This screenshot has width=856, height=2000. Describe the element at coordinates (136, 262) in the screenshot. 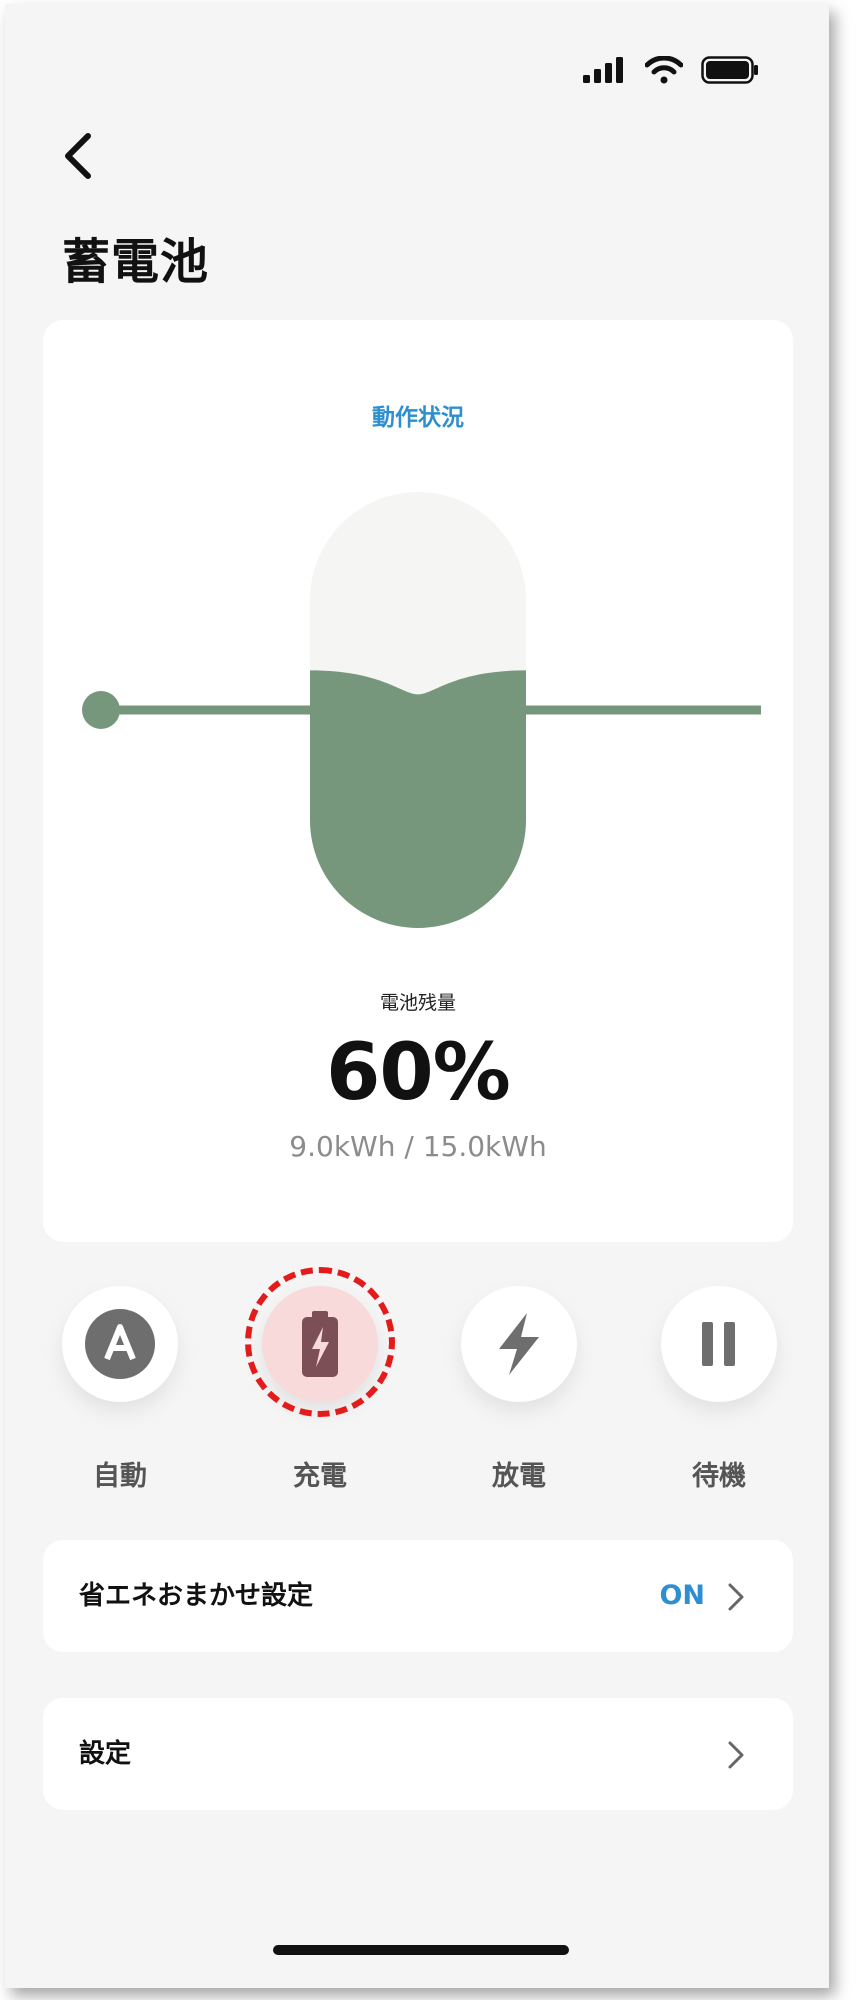

I see `page-title: 蓄電池` at that location.